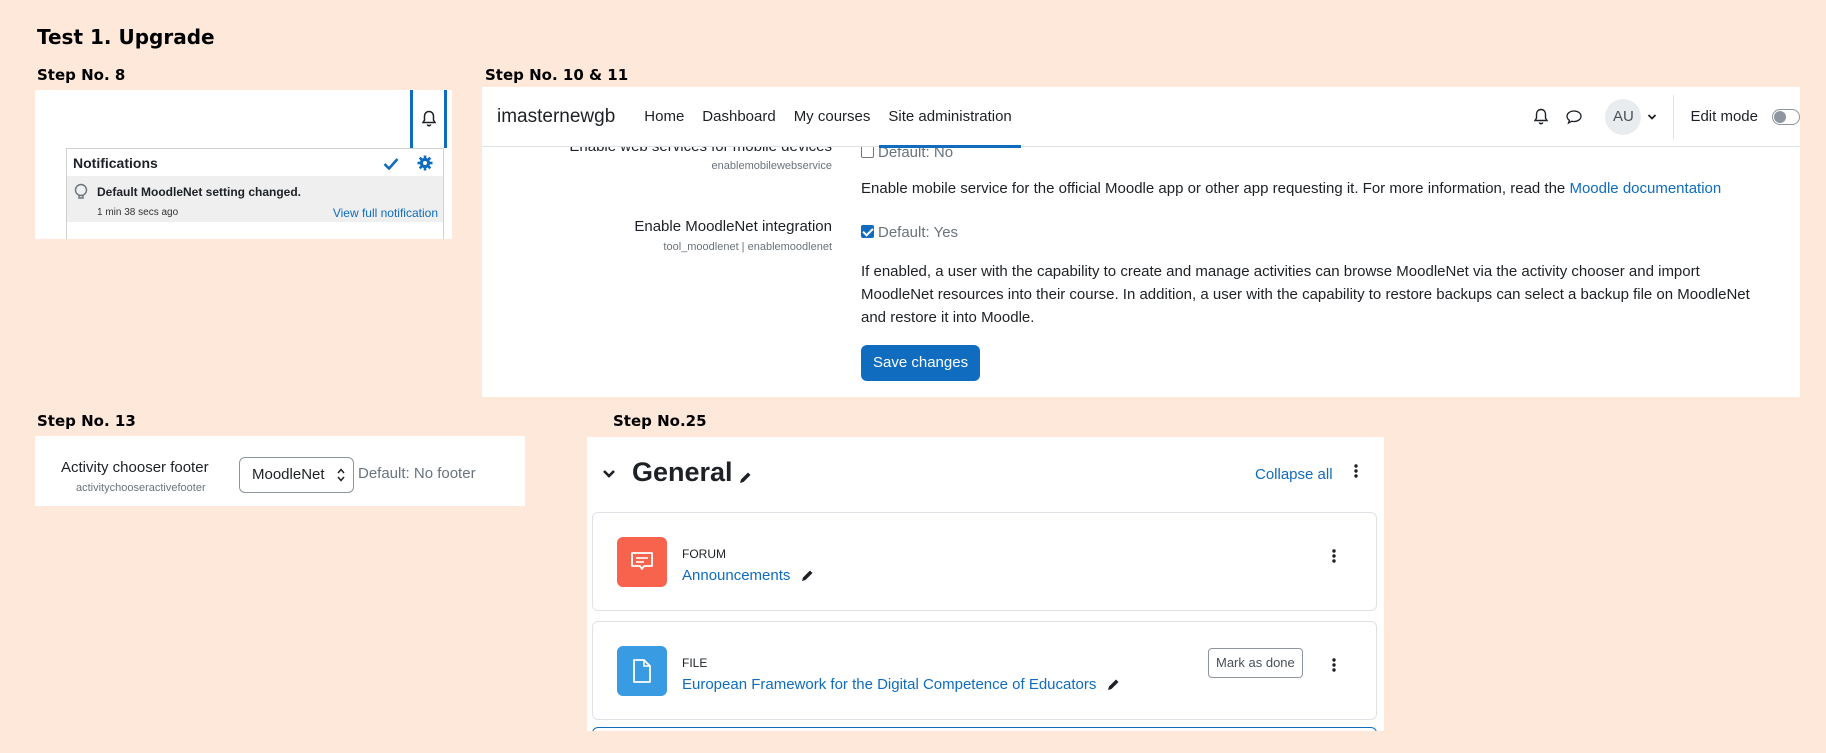 This screenshot has height=753, width=1826. I want to click on moodle-documentation-link: Moodle documentation, so click(1645, 188).